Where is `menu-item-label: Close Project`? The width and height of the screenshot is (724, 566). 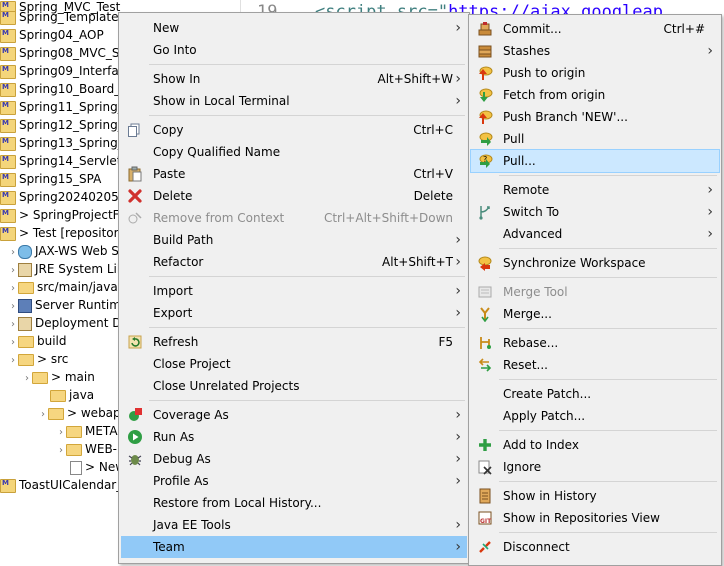 menu-item-label: Close Project is located at coordinates (192, 364).